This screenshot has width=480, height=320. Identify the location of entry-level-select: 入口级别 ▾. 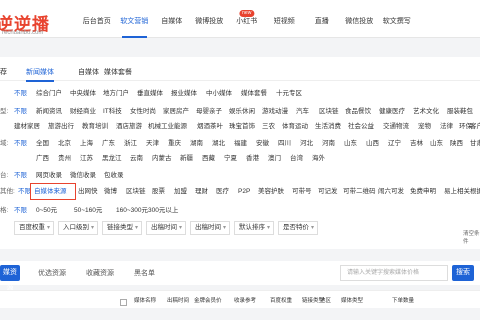
(78, 228).